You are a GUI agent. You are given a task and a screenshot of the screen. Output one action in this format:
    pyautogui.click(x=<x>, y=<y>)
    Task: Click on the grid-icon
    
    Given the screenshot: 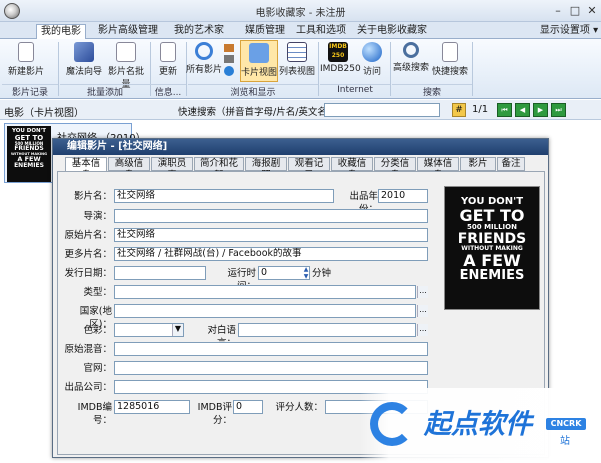 What is the action you would take?
    pyautogui.click(x=229, y=59)
    